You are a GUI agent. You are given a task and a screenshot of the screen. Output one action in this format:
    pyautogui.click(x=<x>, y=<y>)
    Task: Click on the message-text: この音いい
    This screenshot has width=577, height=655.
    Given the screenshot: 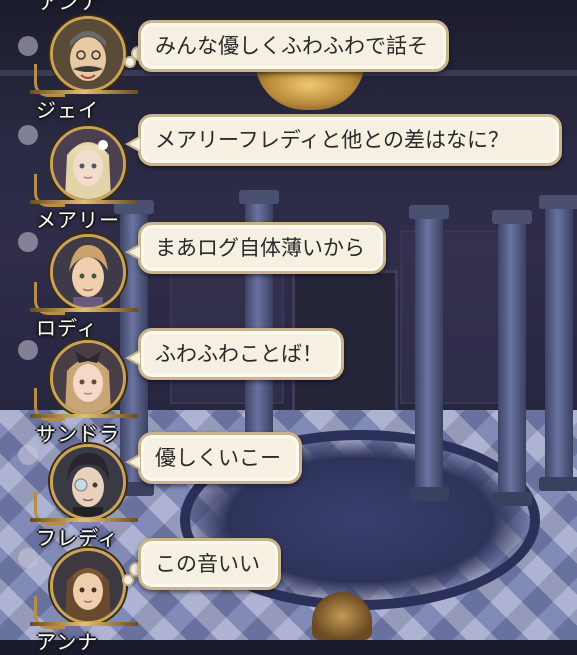 What is the action you would take?
    pyautogui.click(x=207, y=564)
    